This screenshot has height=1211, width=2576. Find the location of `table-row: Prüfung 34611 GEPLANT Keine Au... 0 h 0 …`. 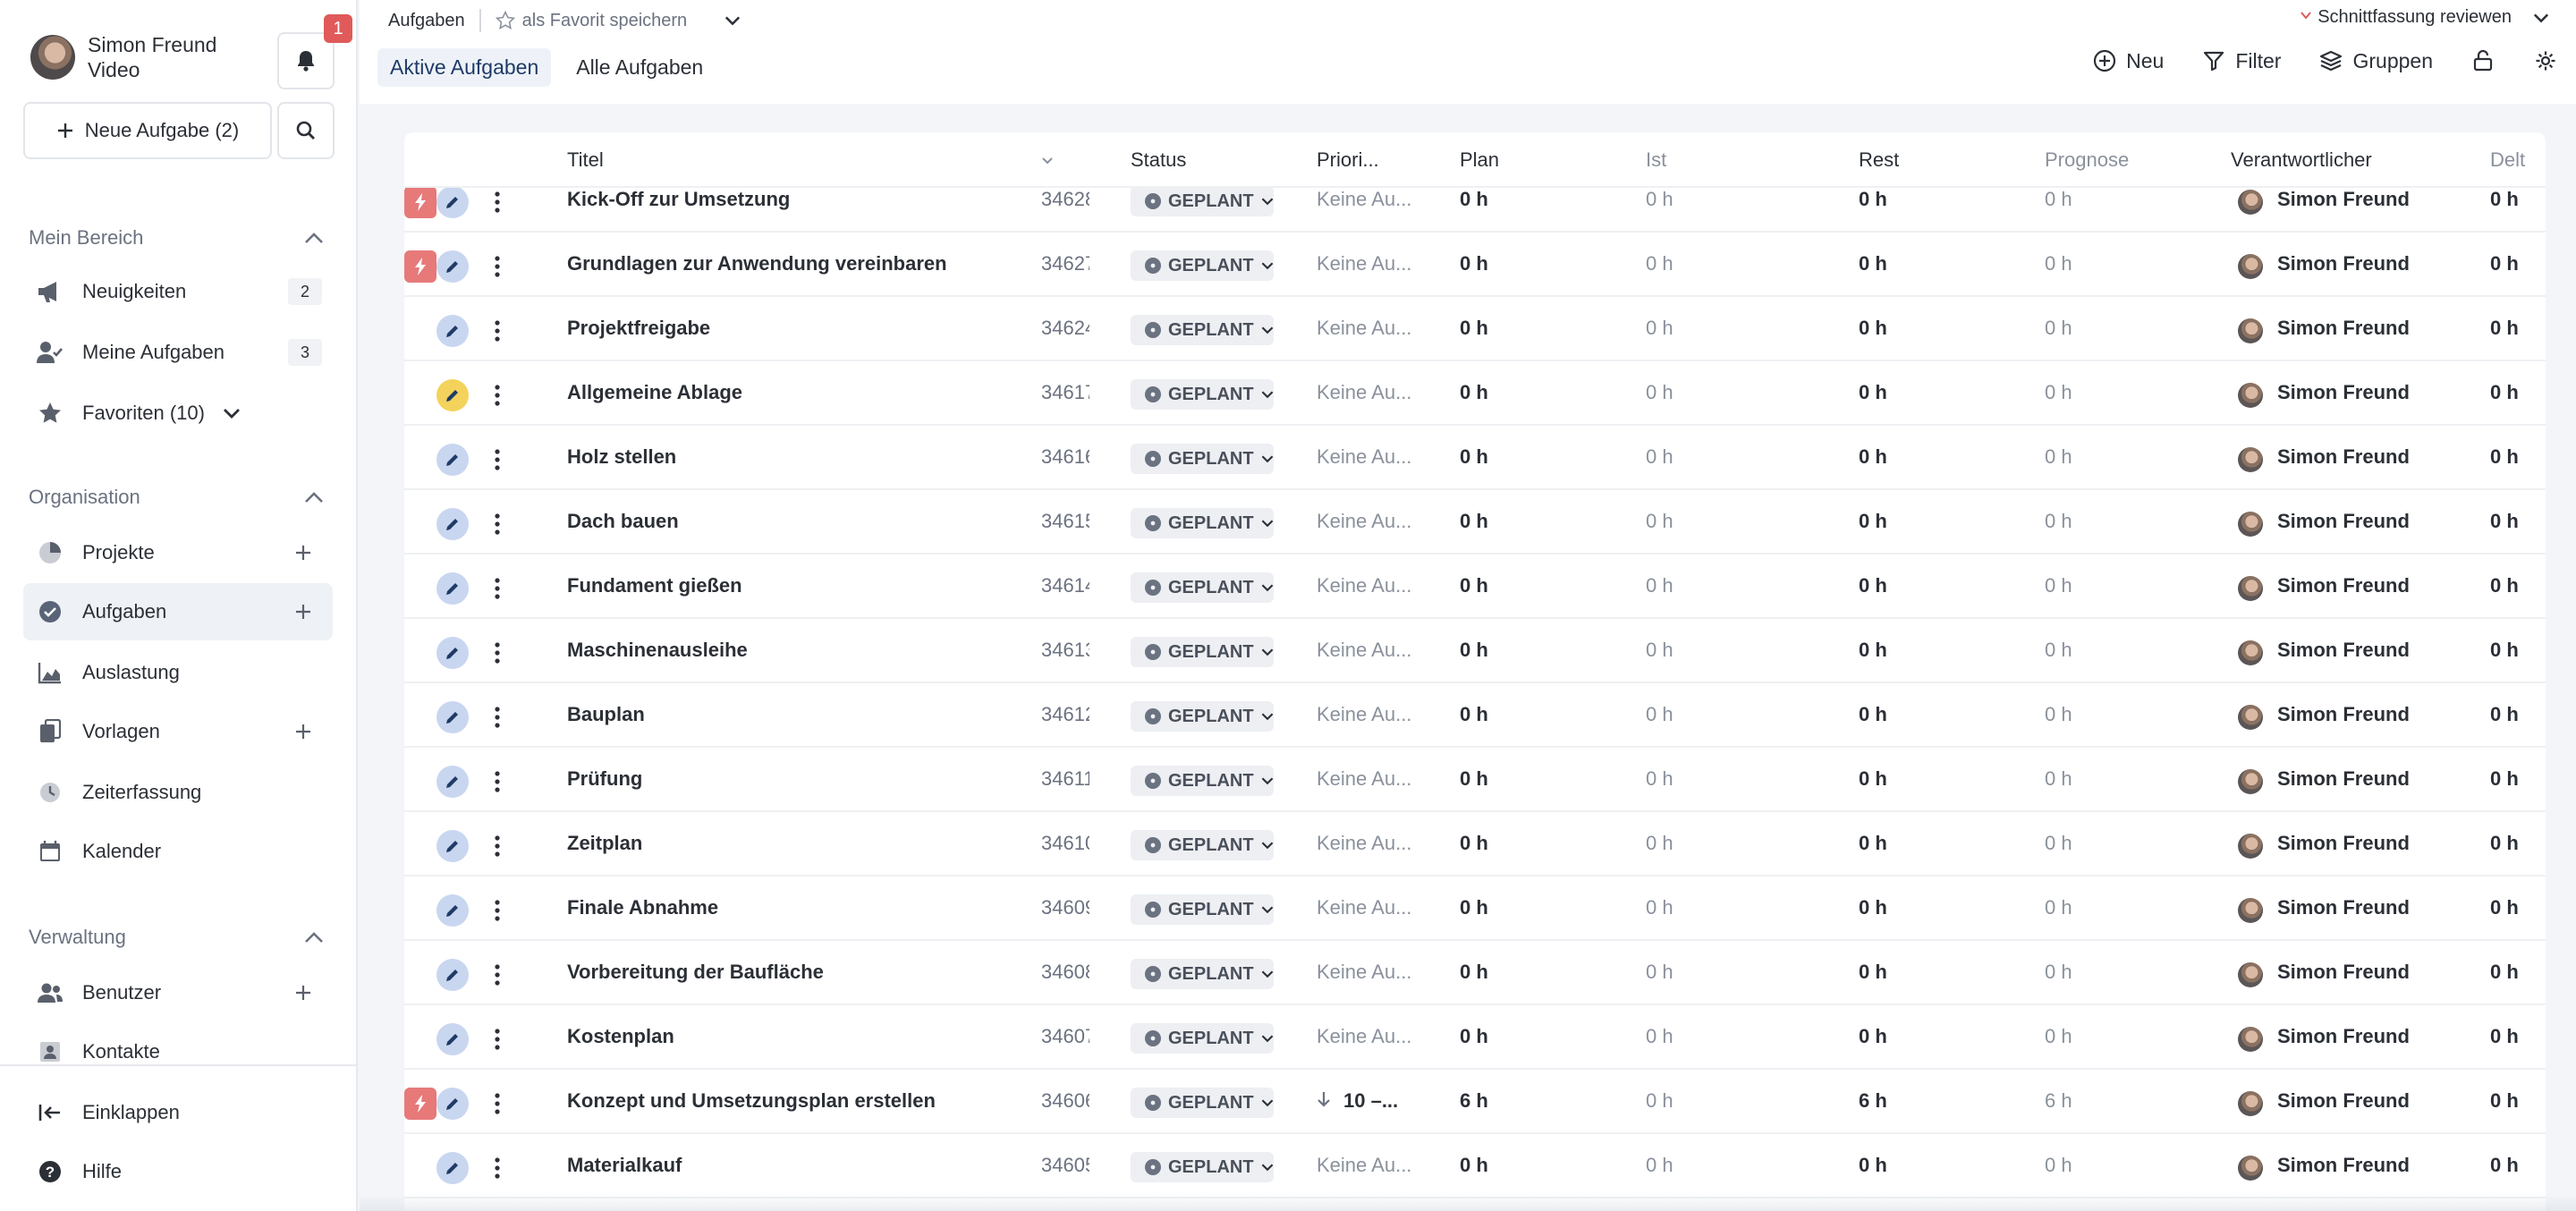

table-row: Prüfung 34611 GEPLANT Keine Au... 0 h 0 … is located at coordinates (1475, 780).